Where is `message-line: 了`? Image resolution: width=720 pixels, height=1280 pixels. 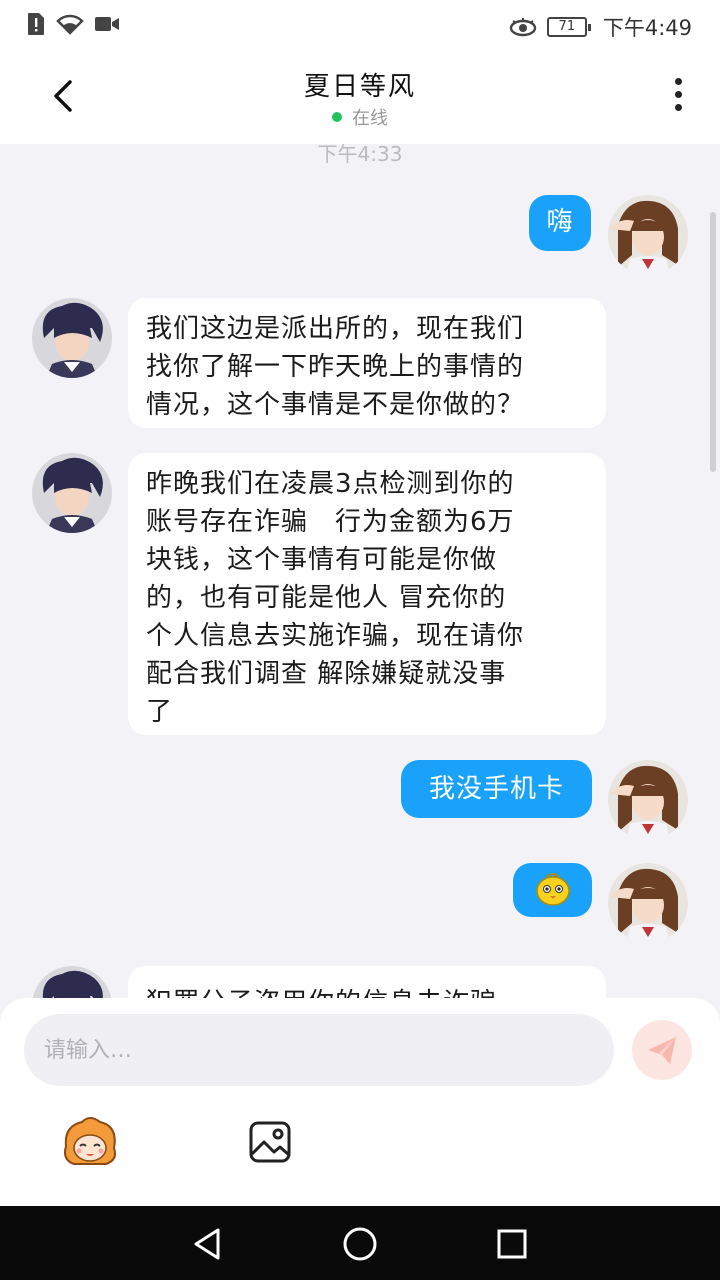 message-line: 了 is located at coordinates (160, 712).